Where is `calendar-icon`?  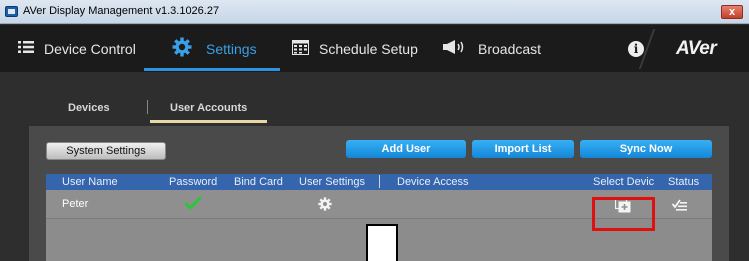 calendar-icon is located at coordinates (300, 48).